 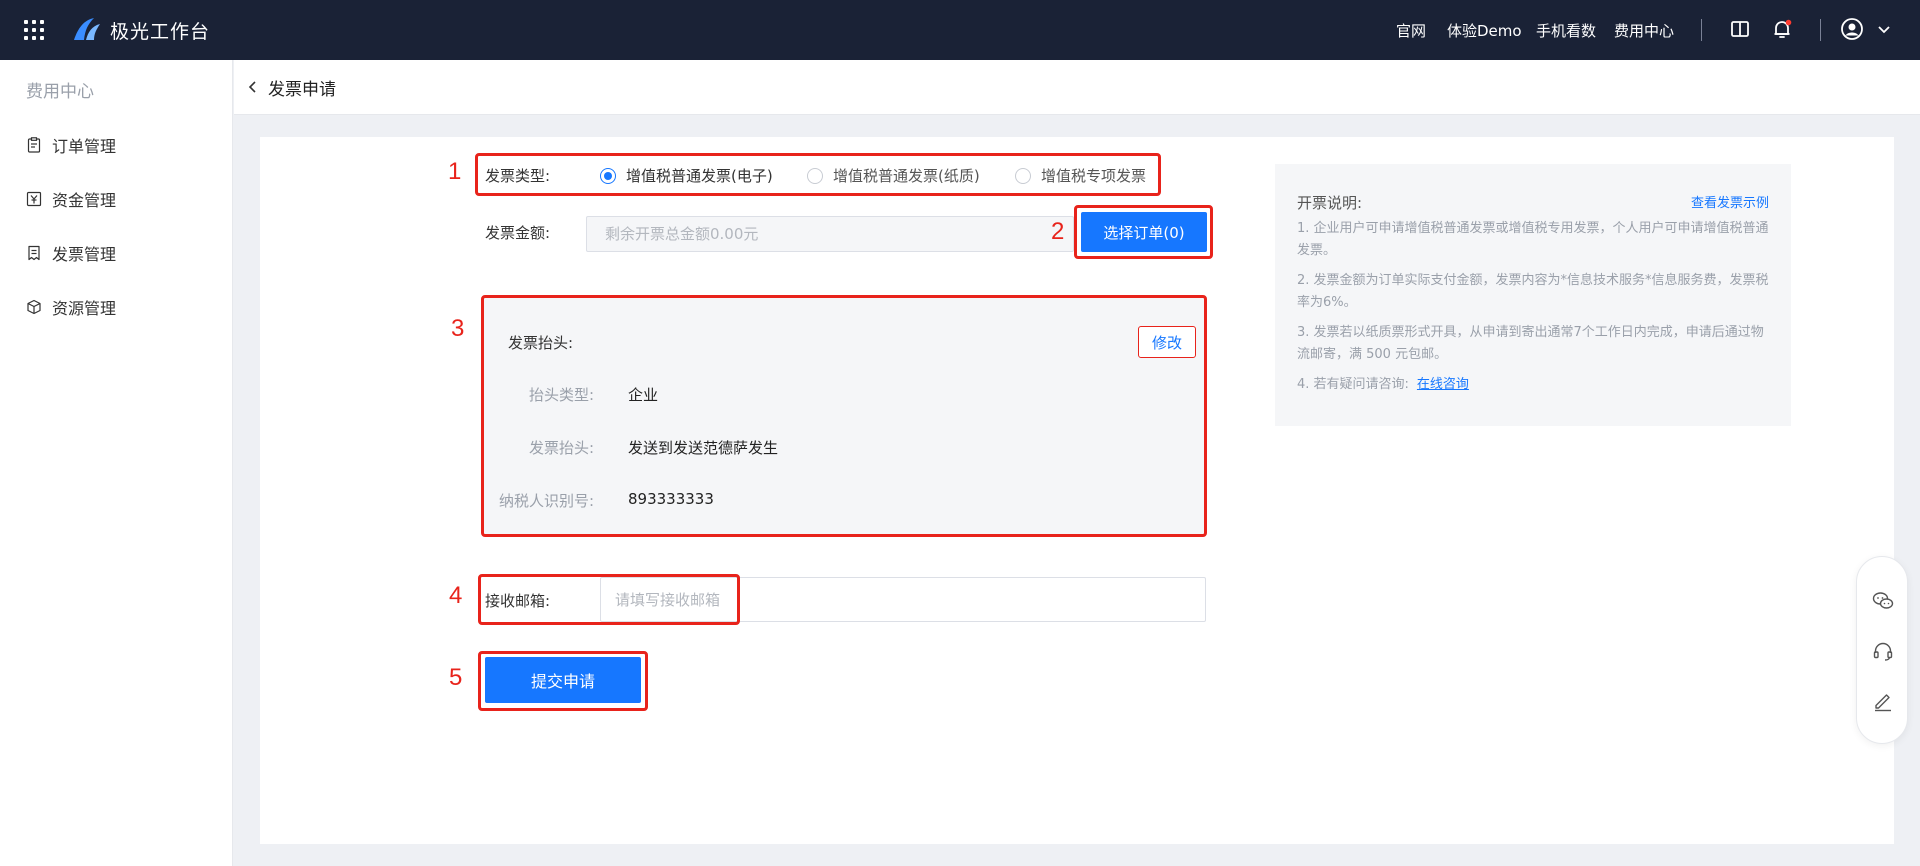 I want to click on invoice-type-label: 发票类型:, so click(x=518, y=176).